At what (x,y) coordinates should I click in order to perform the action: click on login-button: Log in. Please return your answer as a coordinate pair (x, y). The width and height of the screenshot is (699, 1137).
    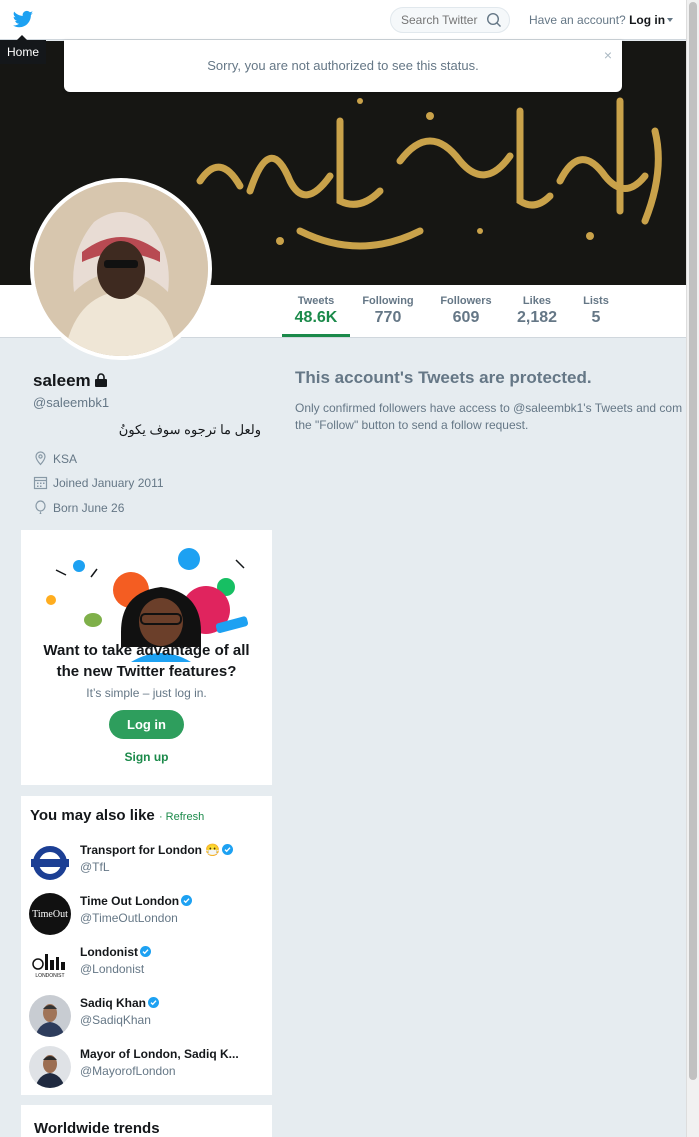
    Looking at the image, I should click on (146, 724).